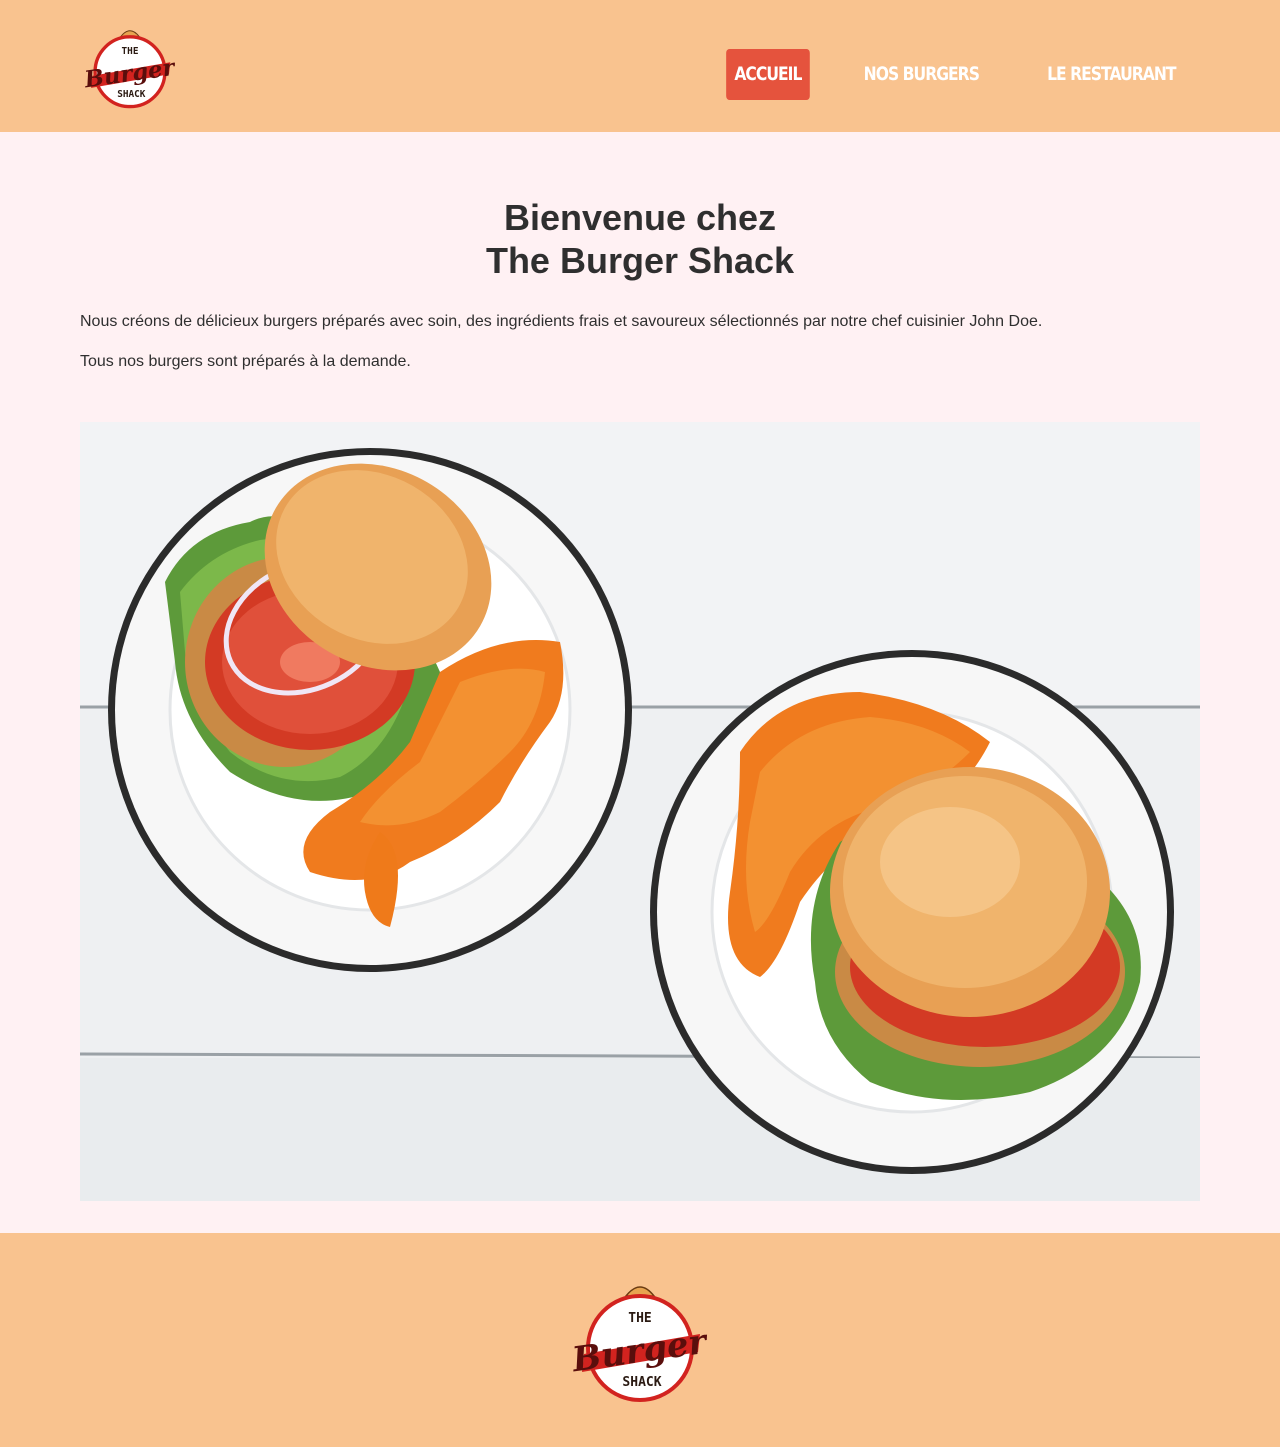 Image resolution: width=1280 pixels, height=1447 pixels. I want to click on right-plate, so click(912, 912).